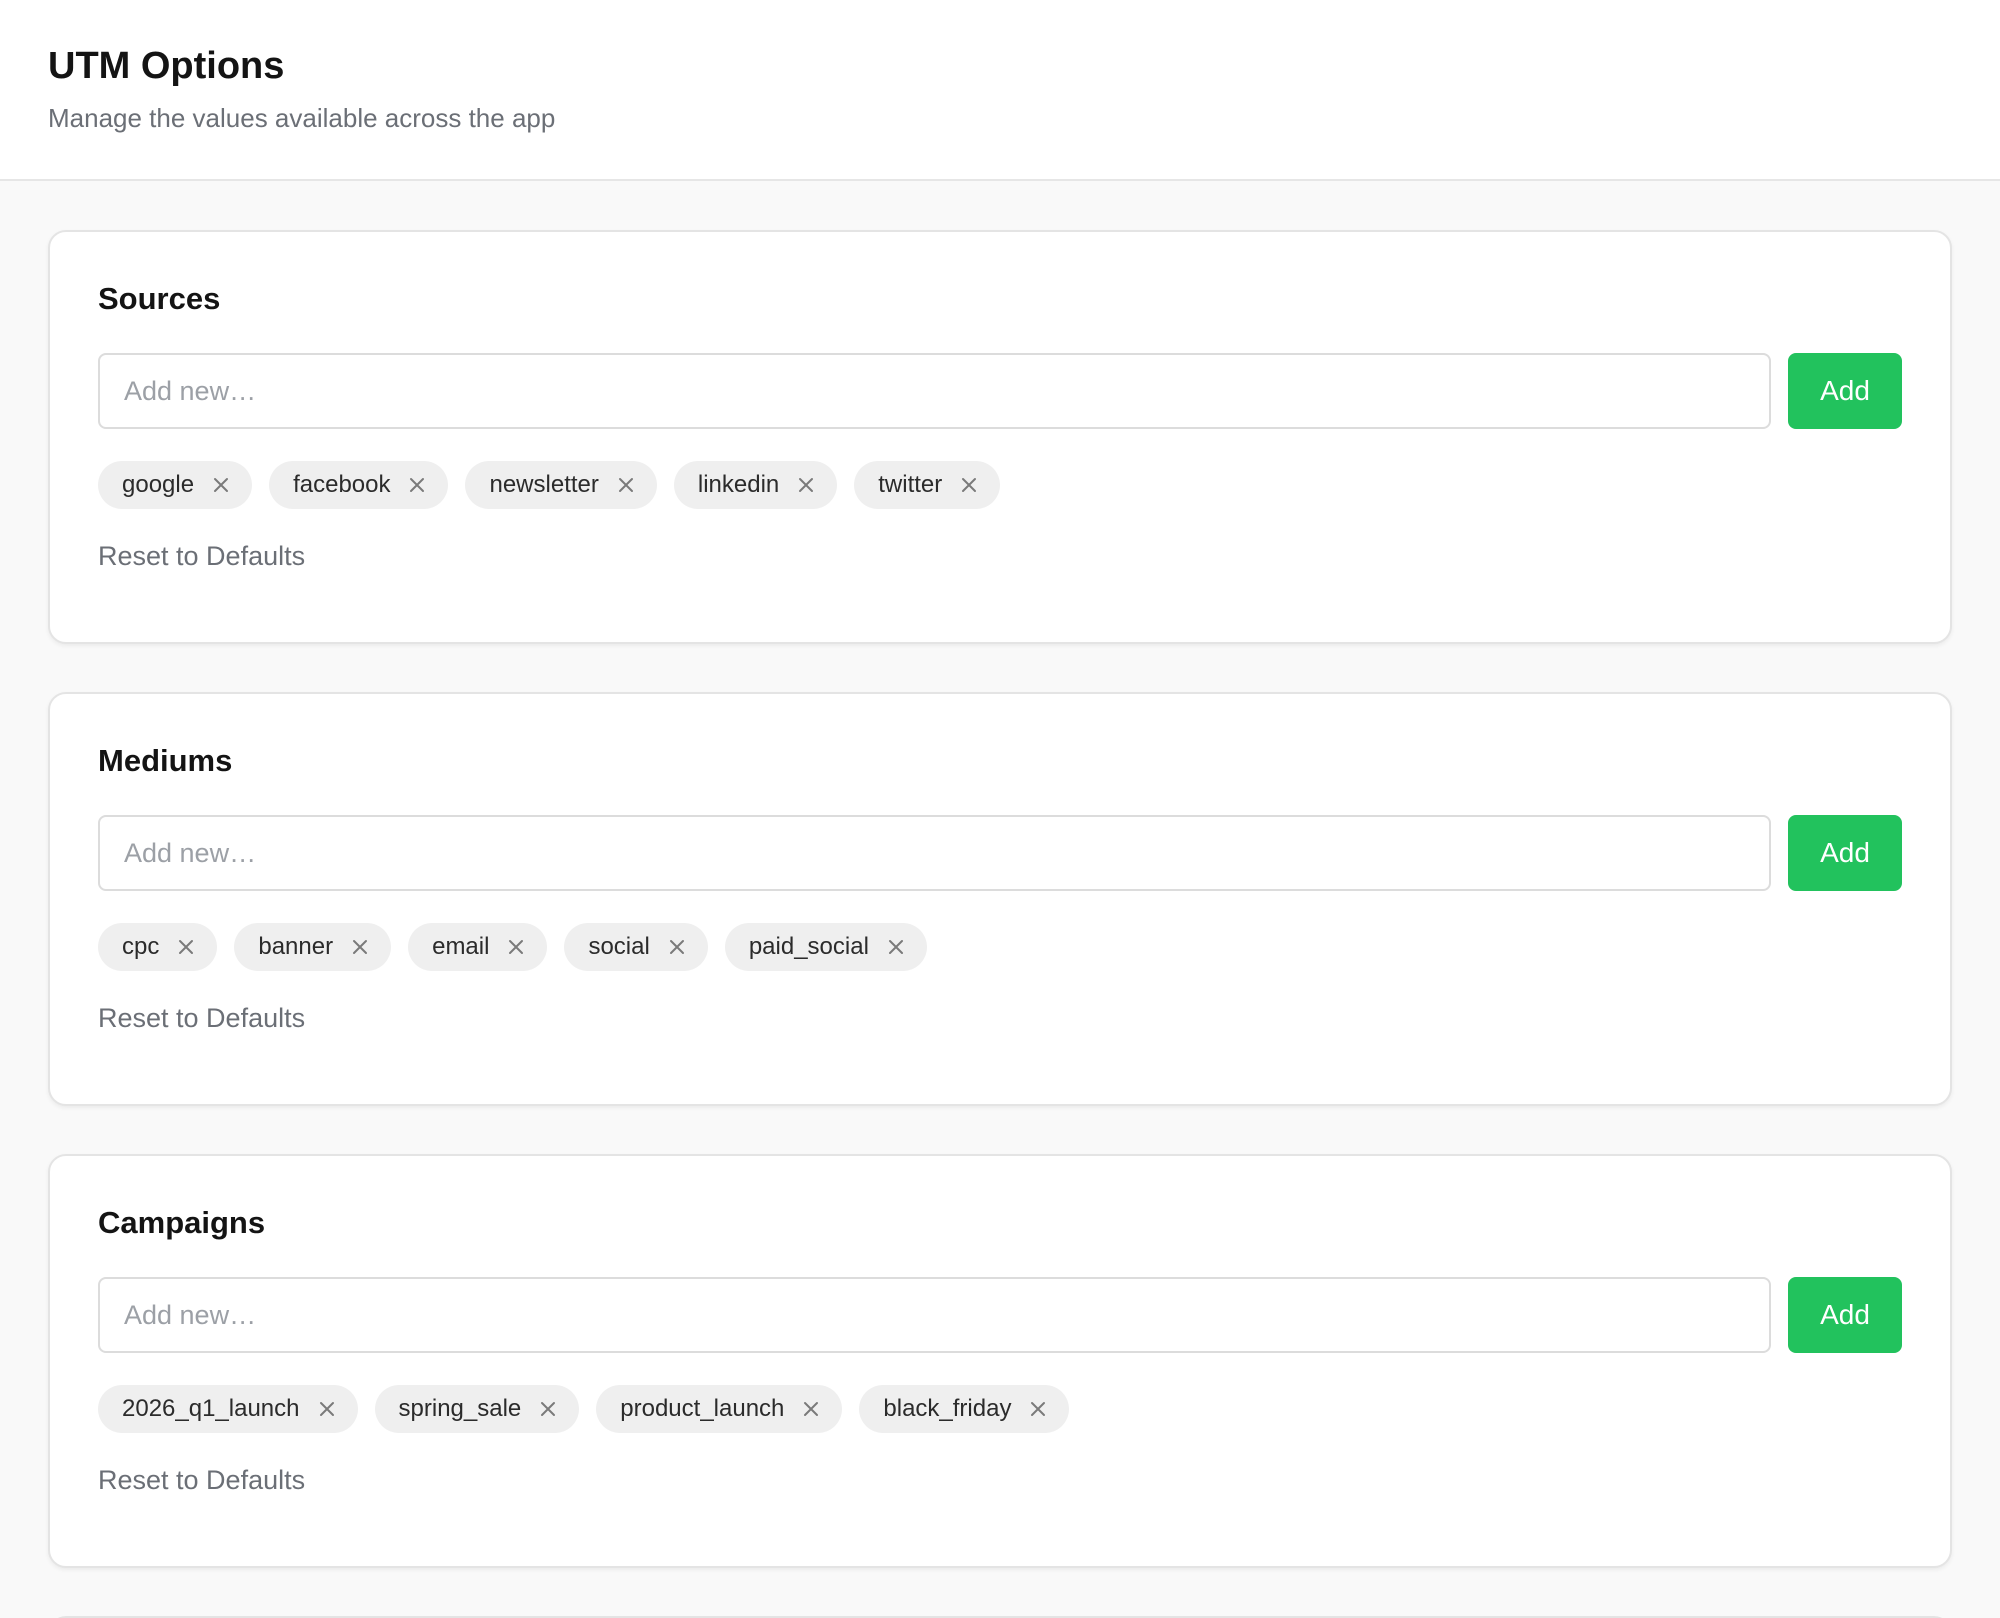 The height and width of the screenshot is (1618, 2000). I want to click on chip: cpc, so click(158, 947).